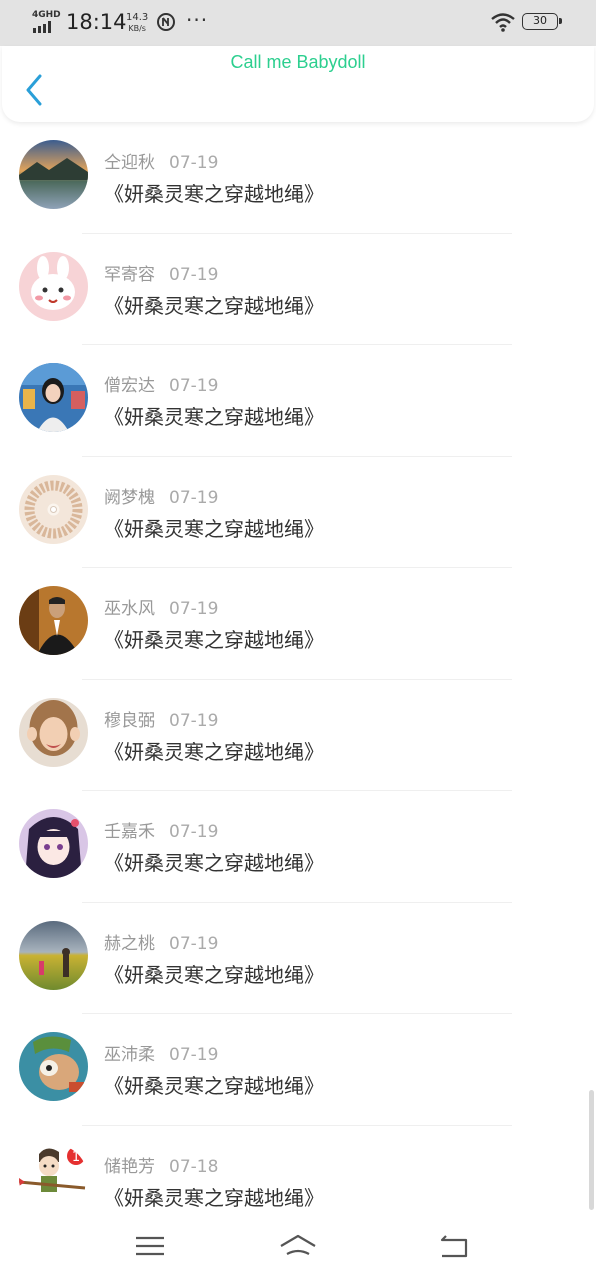  Describe the element at coordinates (161, 1164) in the screenshot. I see `comment-meta: 储艳芳 07-18` at that location.